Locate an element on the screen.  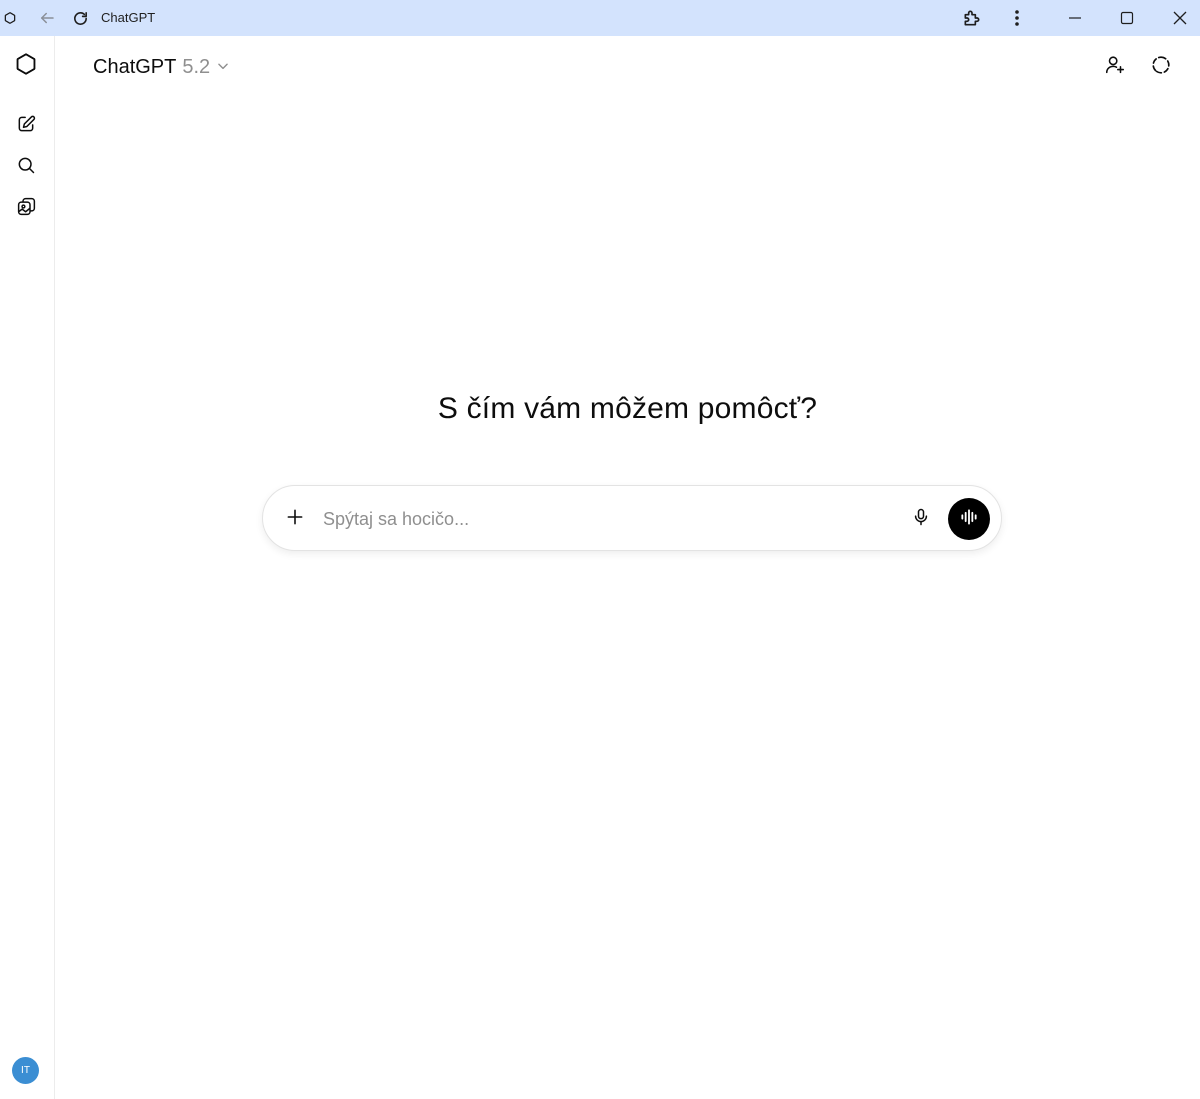
chatgpt-home-logo is located at coordinates (26, 66).